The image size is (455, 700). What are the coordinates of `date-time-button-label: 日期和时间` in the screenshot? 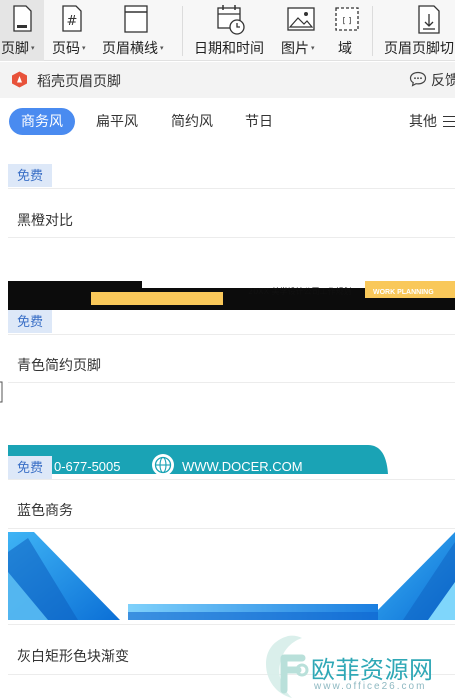 It's located at (229, 48).